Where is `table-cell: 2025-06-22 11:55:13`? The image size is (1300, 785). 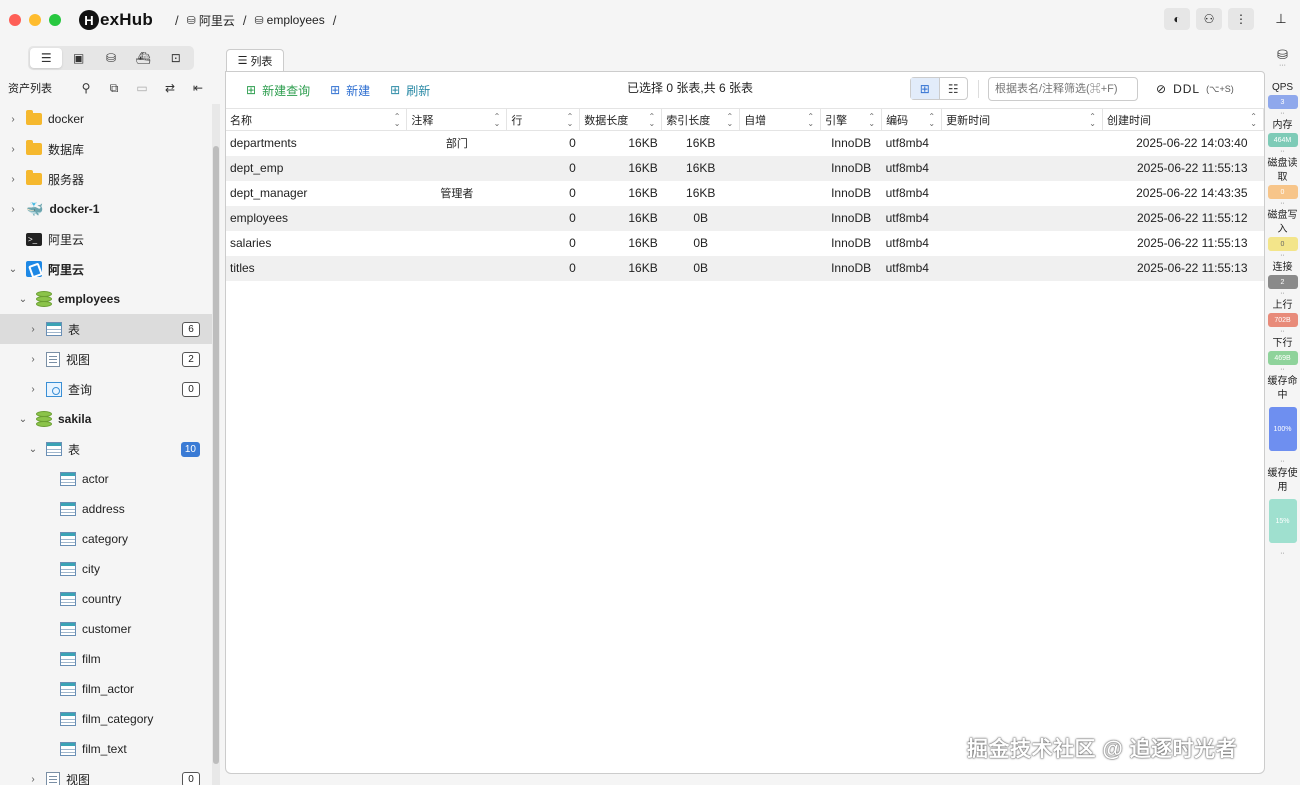 table-cell: 2025-06-22 11:55:13 is located at coordinates (1183, 168).